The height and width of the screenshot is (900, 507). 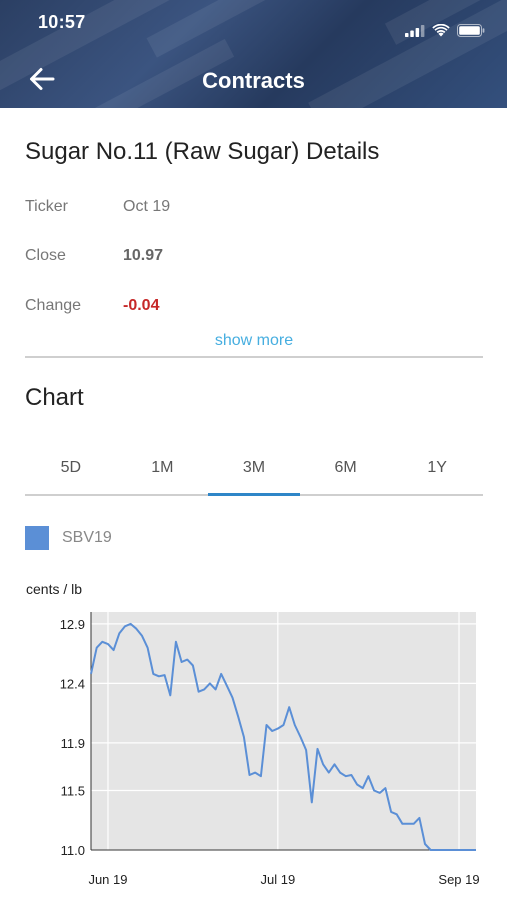 I want to click on y-tick-label: 11.0, so click(x=73, y=850).